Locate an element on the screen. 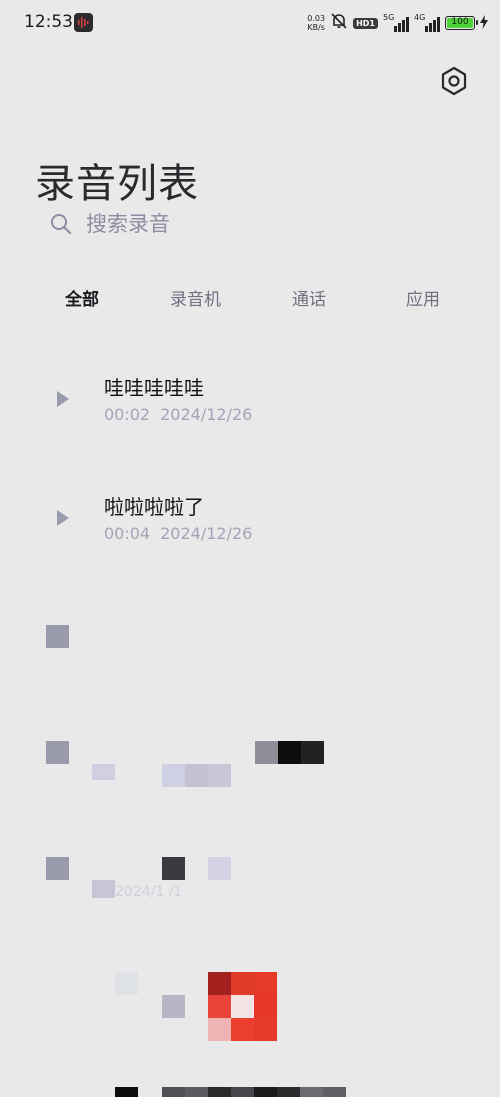 Image resolution: width=500 pixels, height=1097 pixels. battery-icon: 100 is located at coordinates (461, 23).